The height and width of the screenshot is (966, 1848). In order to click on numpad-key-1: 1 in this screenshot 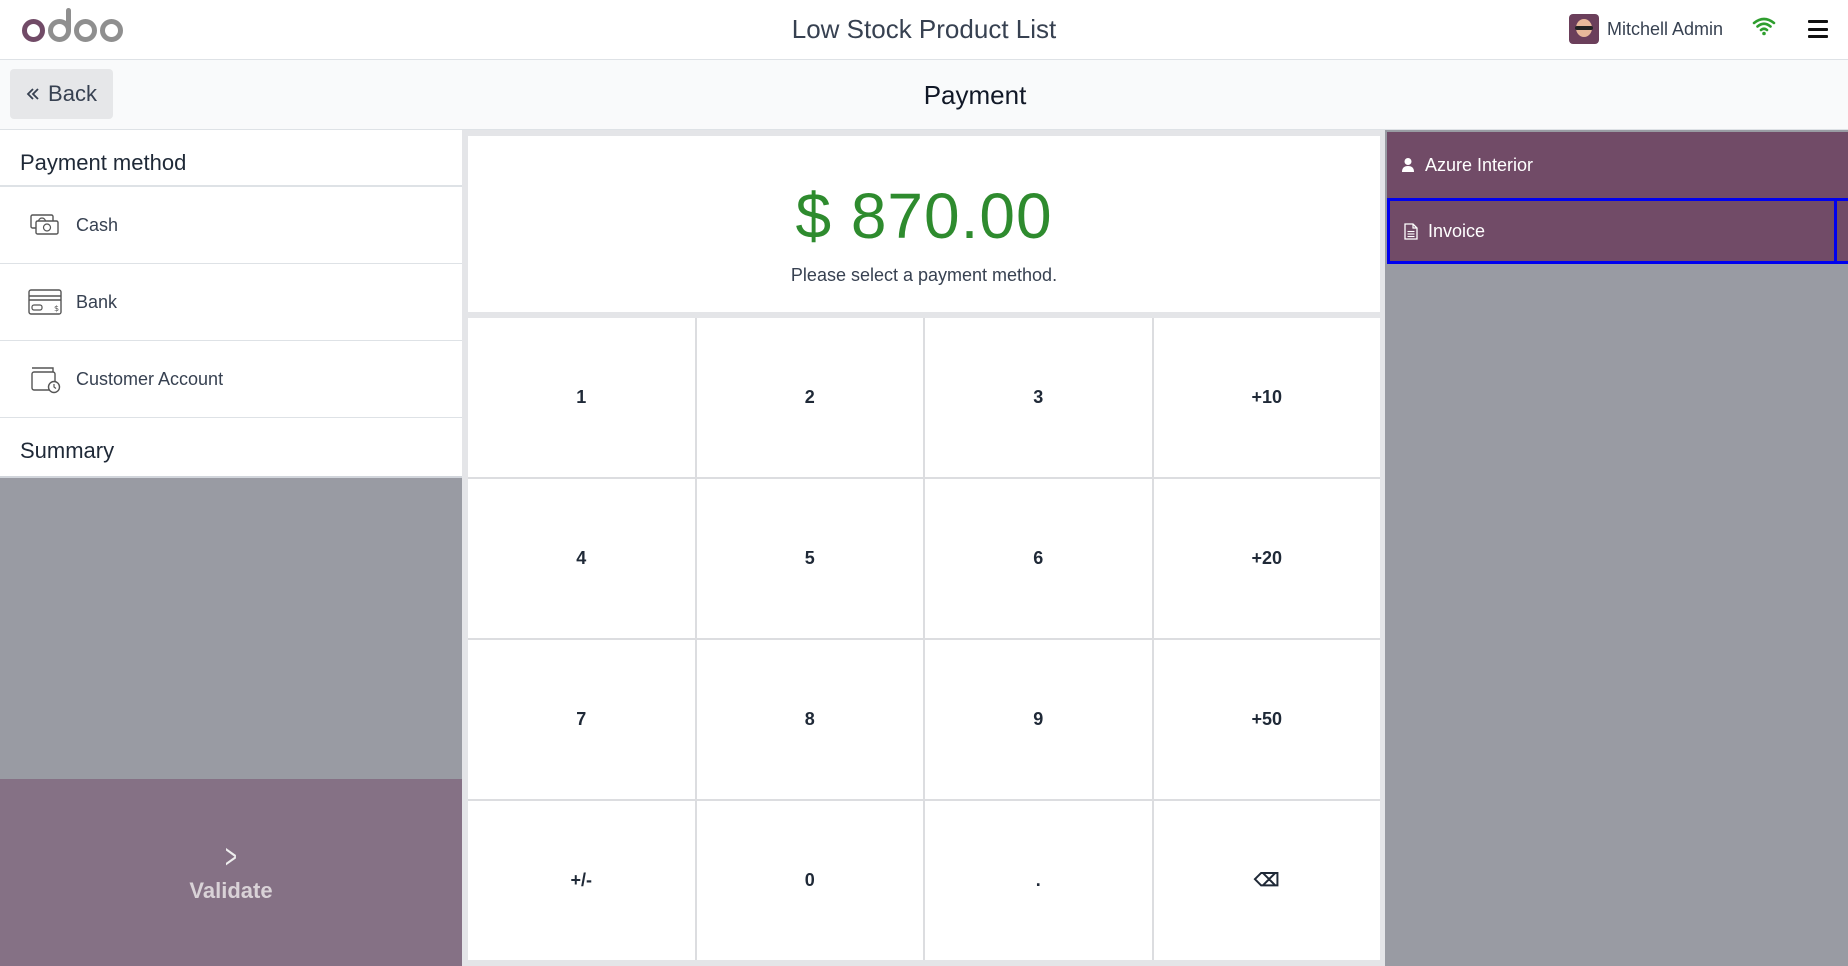, I will do `click(581, 397)`.